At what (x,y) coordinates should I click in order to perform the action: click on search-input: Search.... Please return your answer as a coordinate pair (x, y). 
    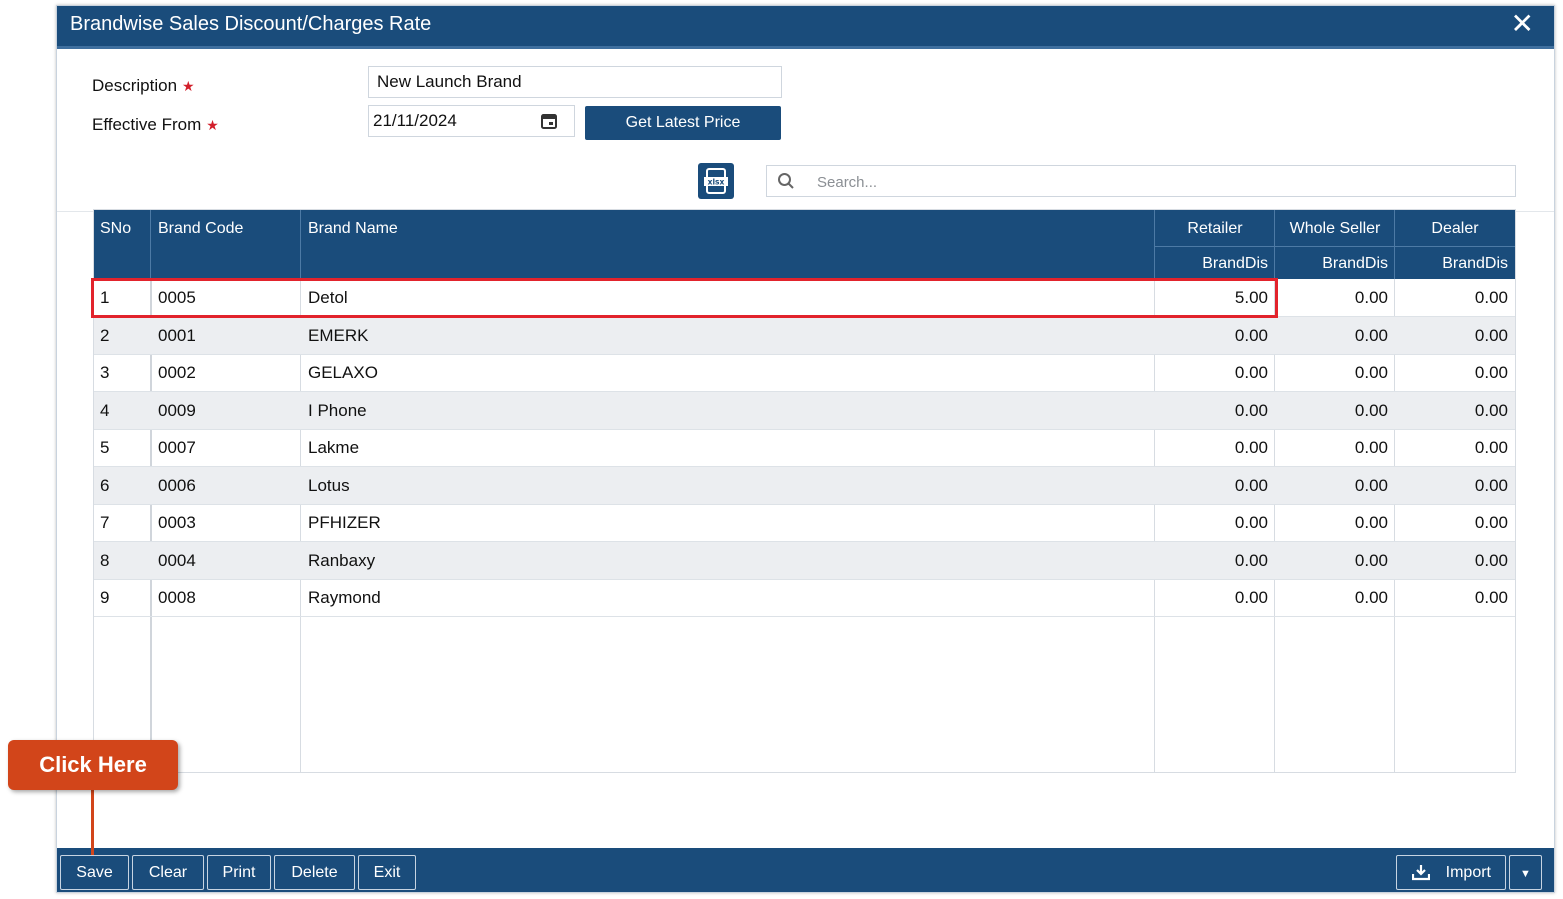
    Looking at the image, I should click on (847, 183).